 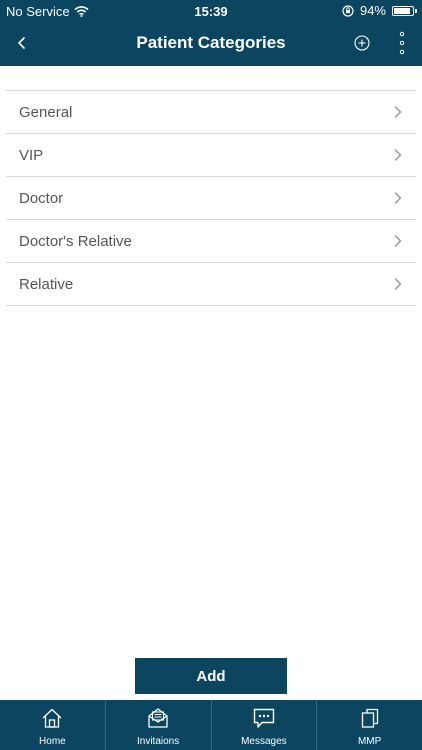 I want to click on tab-home: Home, so click(x=53, y=725).